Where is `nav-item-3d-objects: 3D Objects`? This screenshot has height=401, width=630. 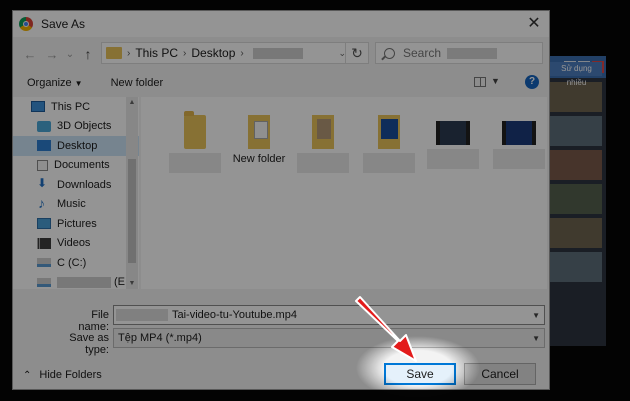
nav-item-3d-objects: 3D Objects is located at coordinates (76, 127).